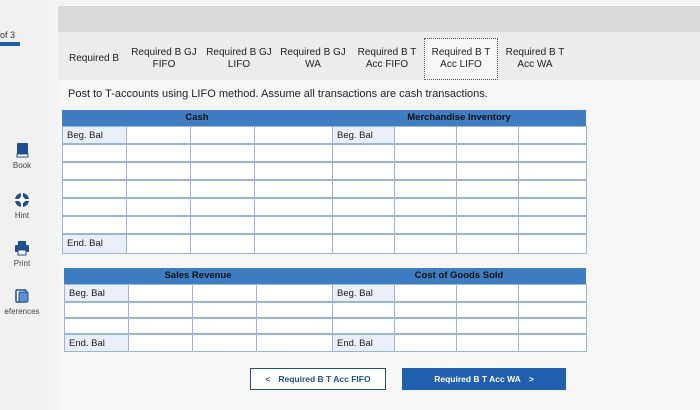 This screenshot has height=410, width=700. What do you see at coordinates (387, 59) in the screenshot?
I see `tab-tacc-fifo: Required B T Acc FIFO` at bounding box center [387, 59].